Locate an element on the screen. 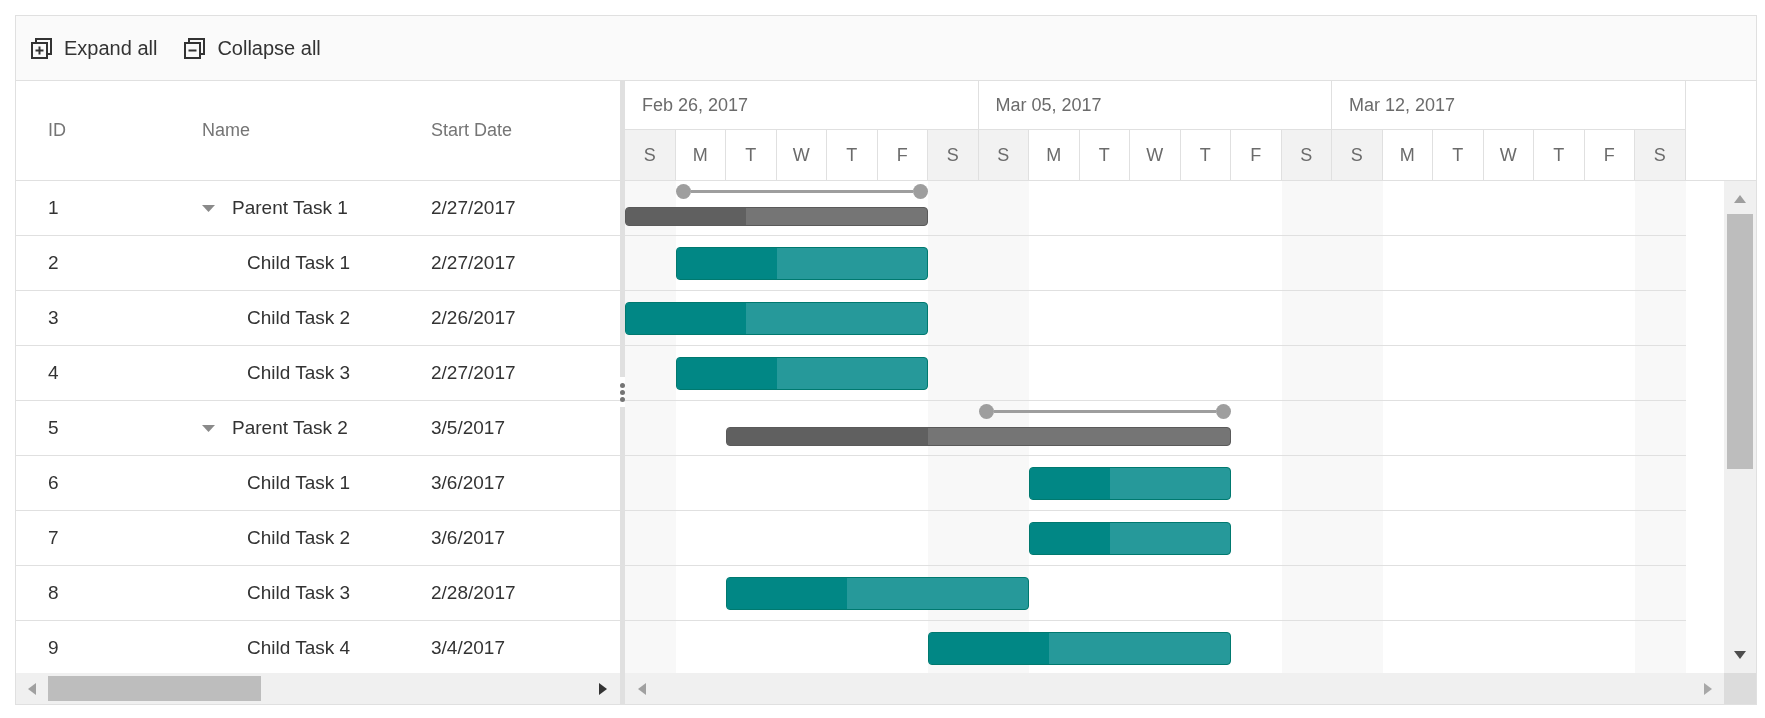  column-header: ID is located at coordinates (57, 130).